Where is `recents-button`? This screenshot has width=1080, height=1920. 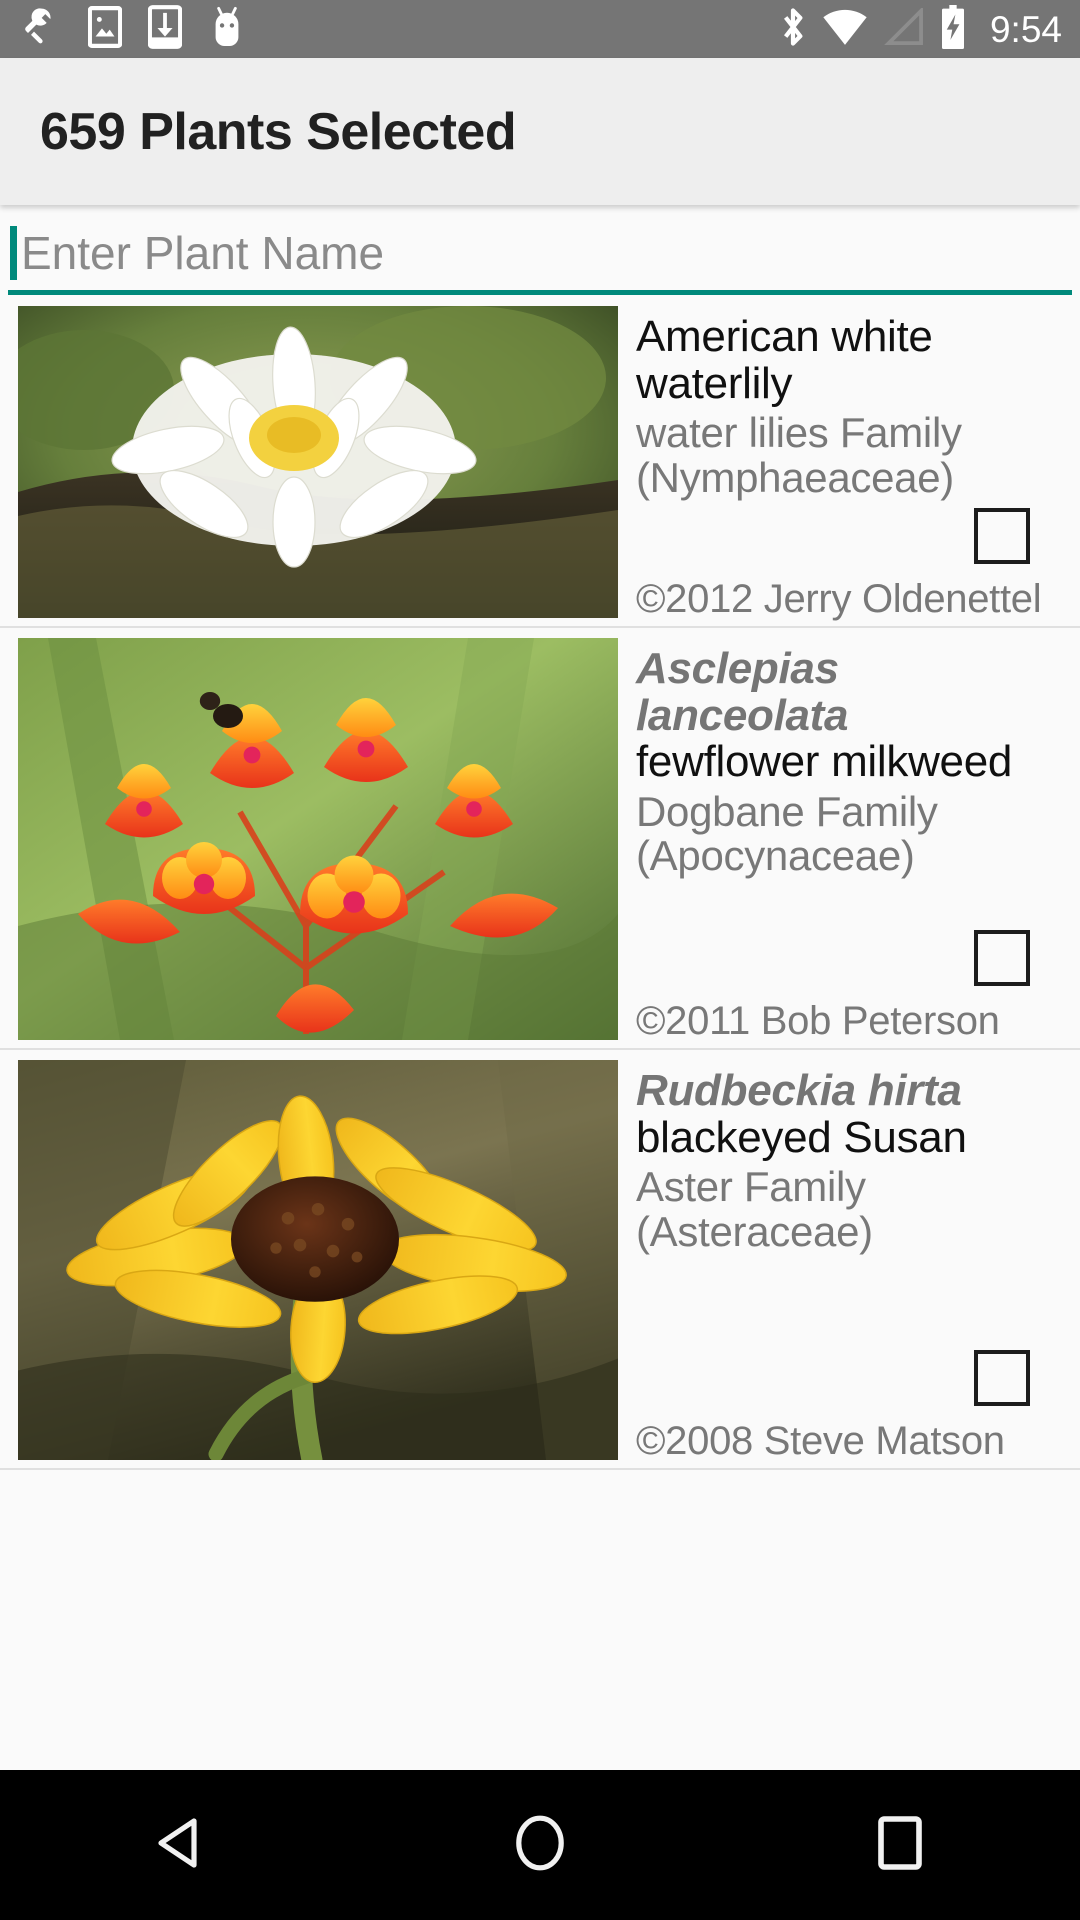 recents-button is located at coordinates (900, 1845).